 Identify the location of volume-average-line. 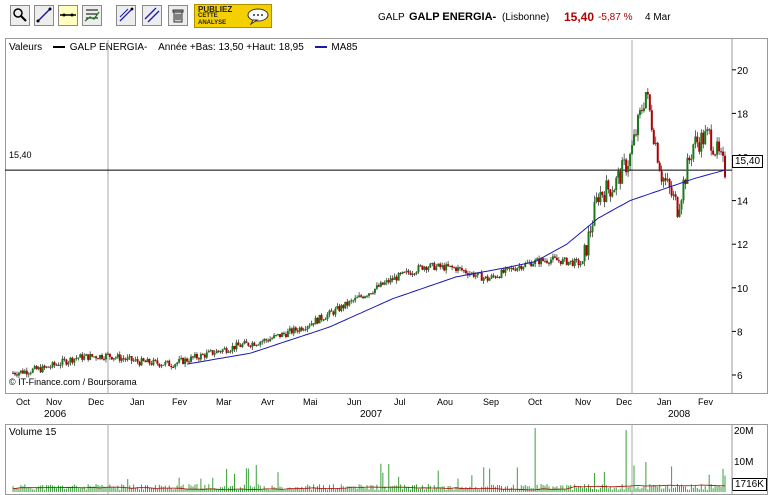
(369, 487).